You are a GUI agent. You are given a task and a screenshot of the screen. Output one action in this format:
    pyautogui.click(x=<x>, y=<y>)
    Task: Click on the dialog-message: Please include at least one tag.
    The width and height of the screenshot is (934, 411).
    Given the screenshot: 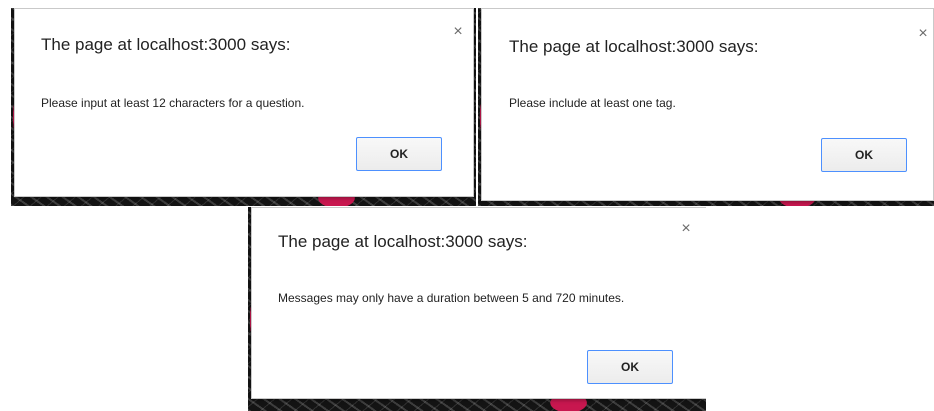 What is the action you would take?
    pyautogui.click(x=592, y=103)
    